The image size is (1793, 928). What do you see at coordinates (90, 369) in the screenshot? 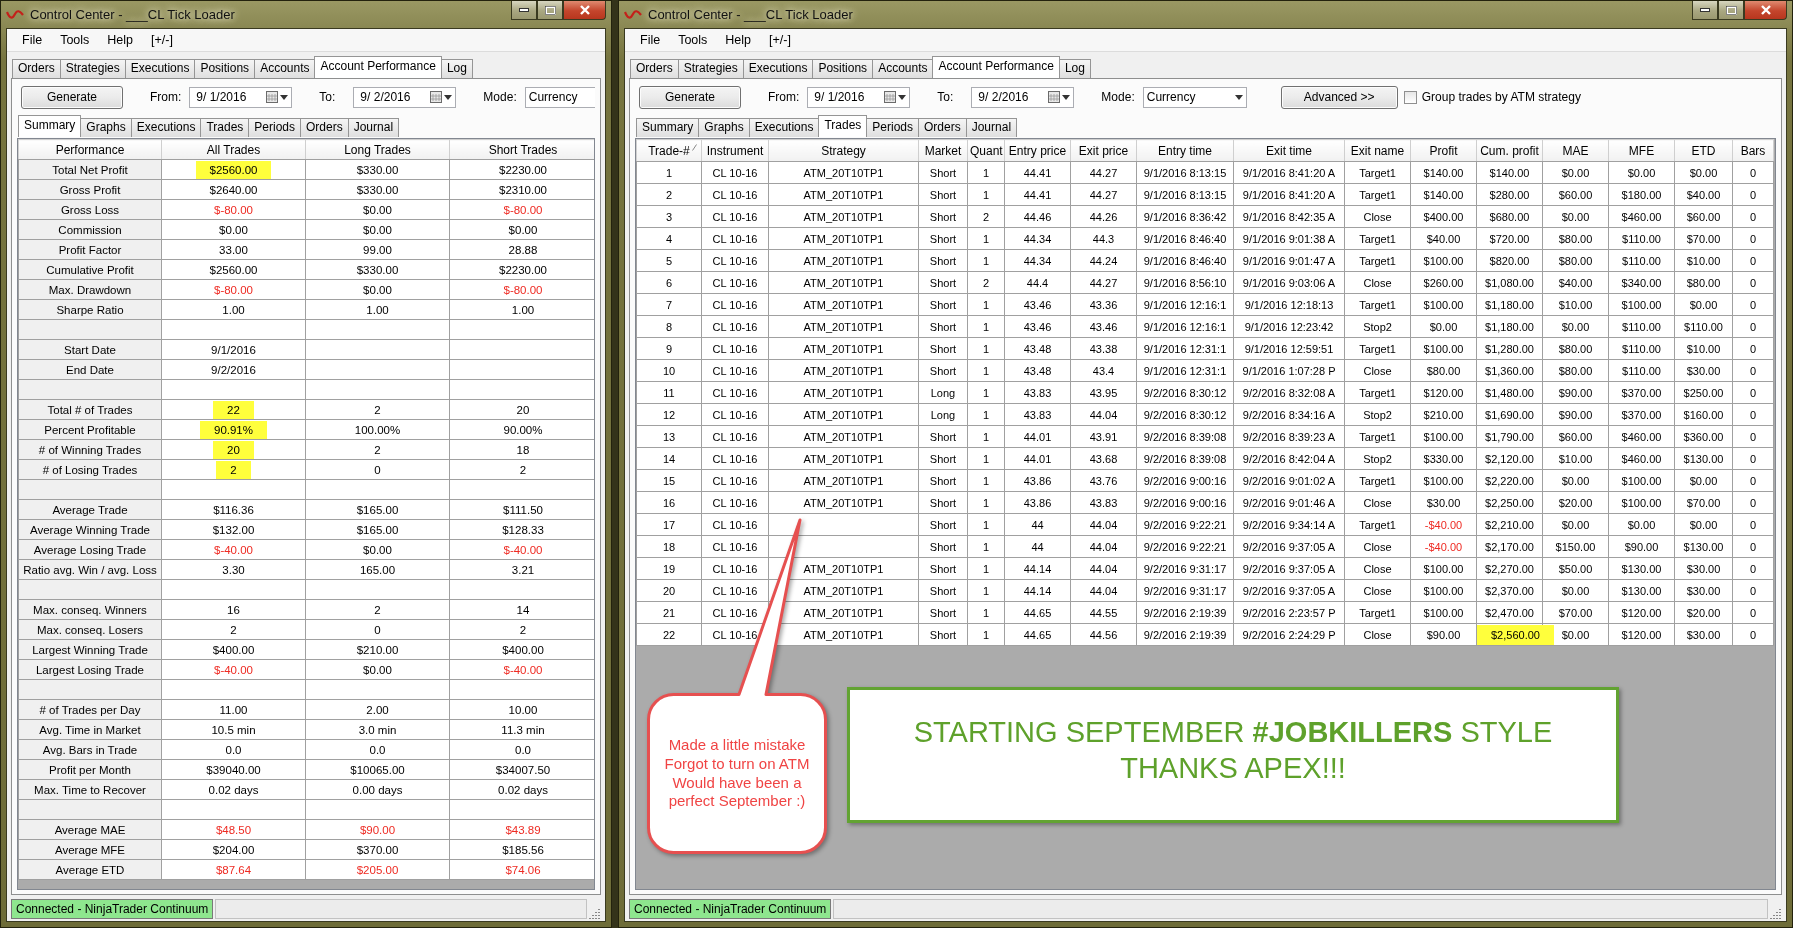
I see `row-label: End Date` at bounding box center [90, 369].